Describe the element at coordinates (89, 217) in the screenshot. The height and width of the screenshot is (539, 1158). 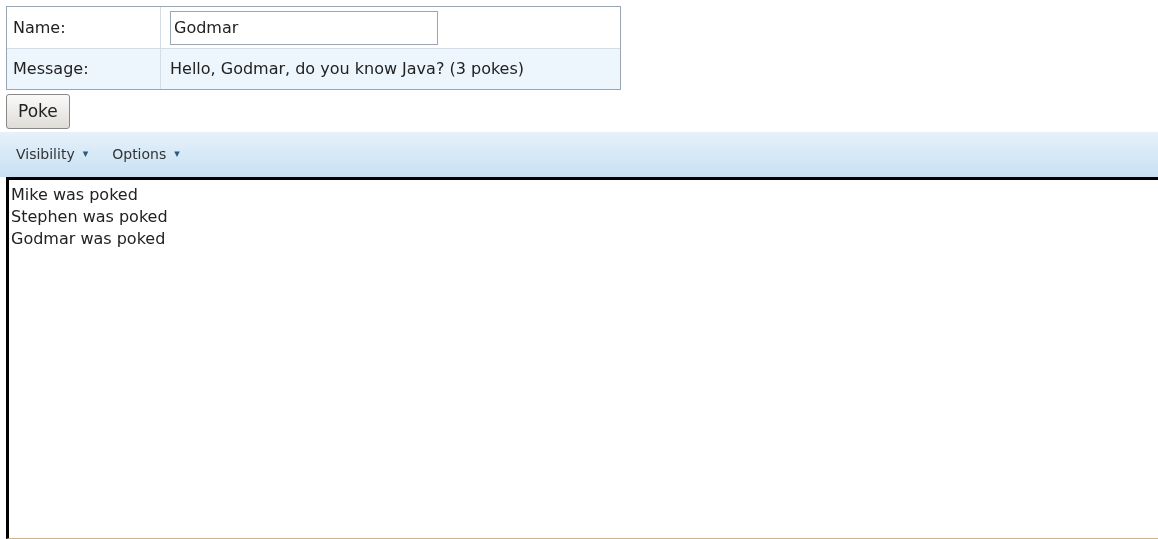
I see `log-line: Stephen was poked` at that location.